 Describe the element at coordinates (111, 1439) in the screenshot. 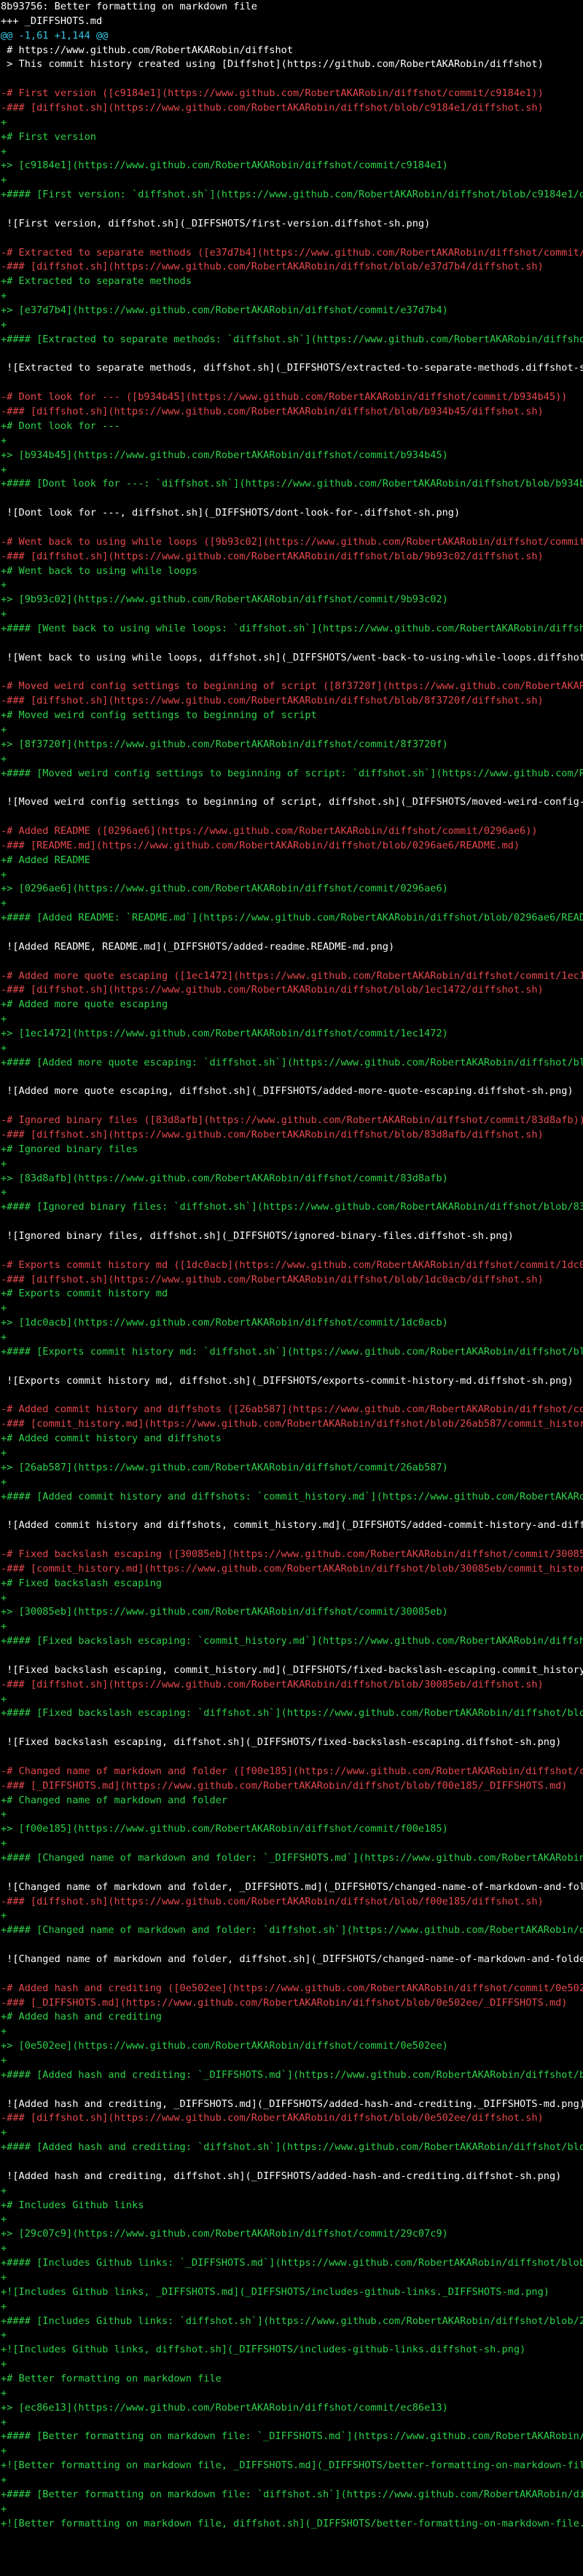

I see `diff-added-line: +# Added commit history and diffshots` at that location.